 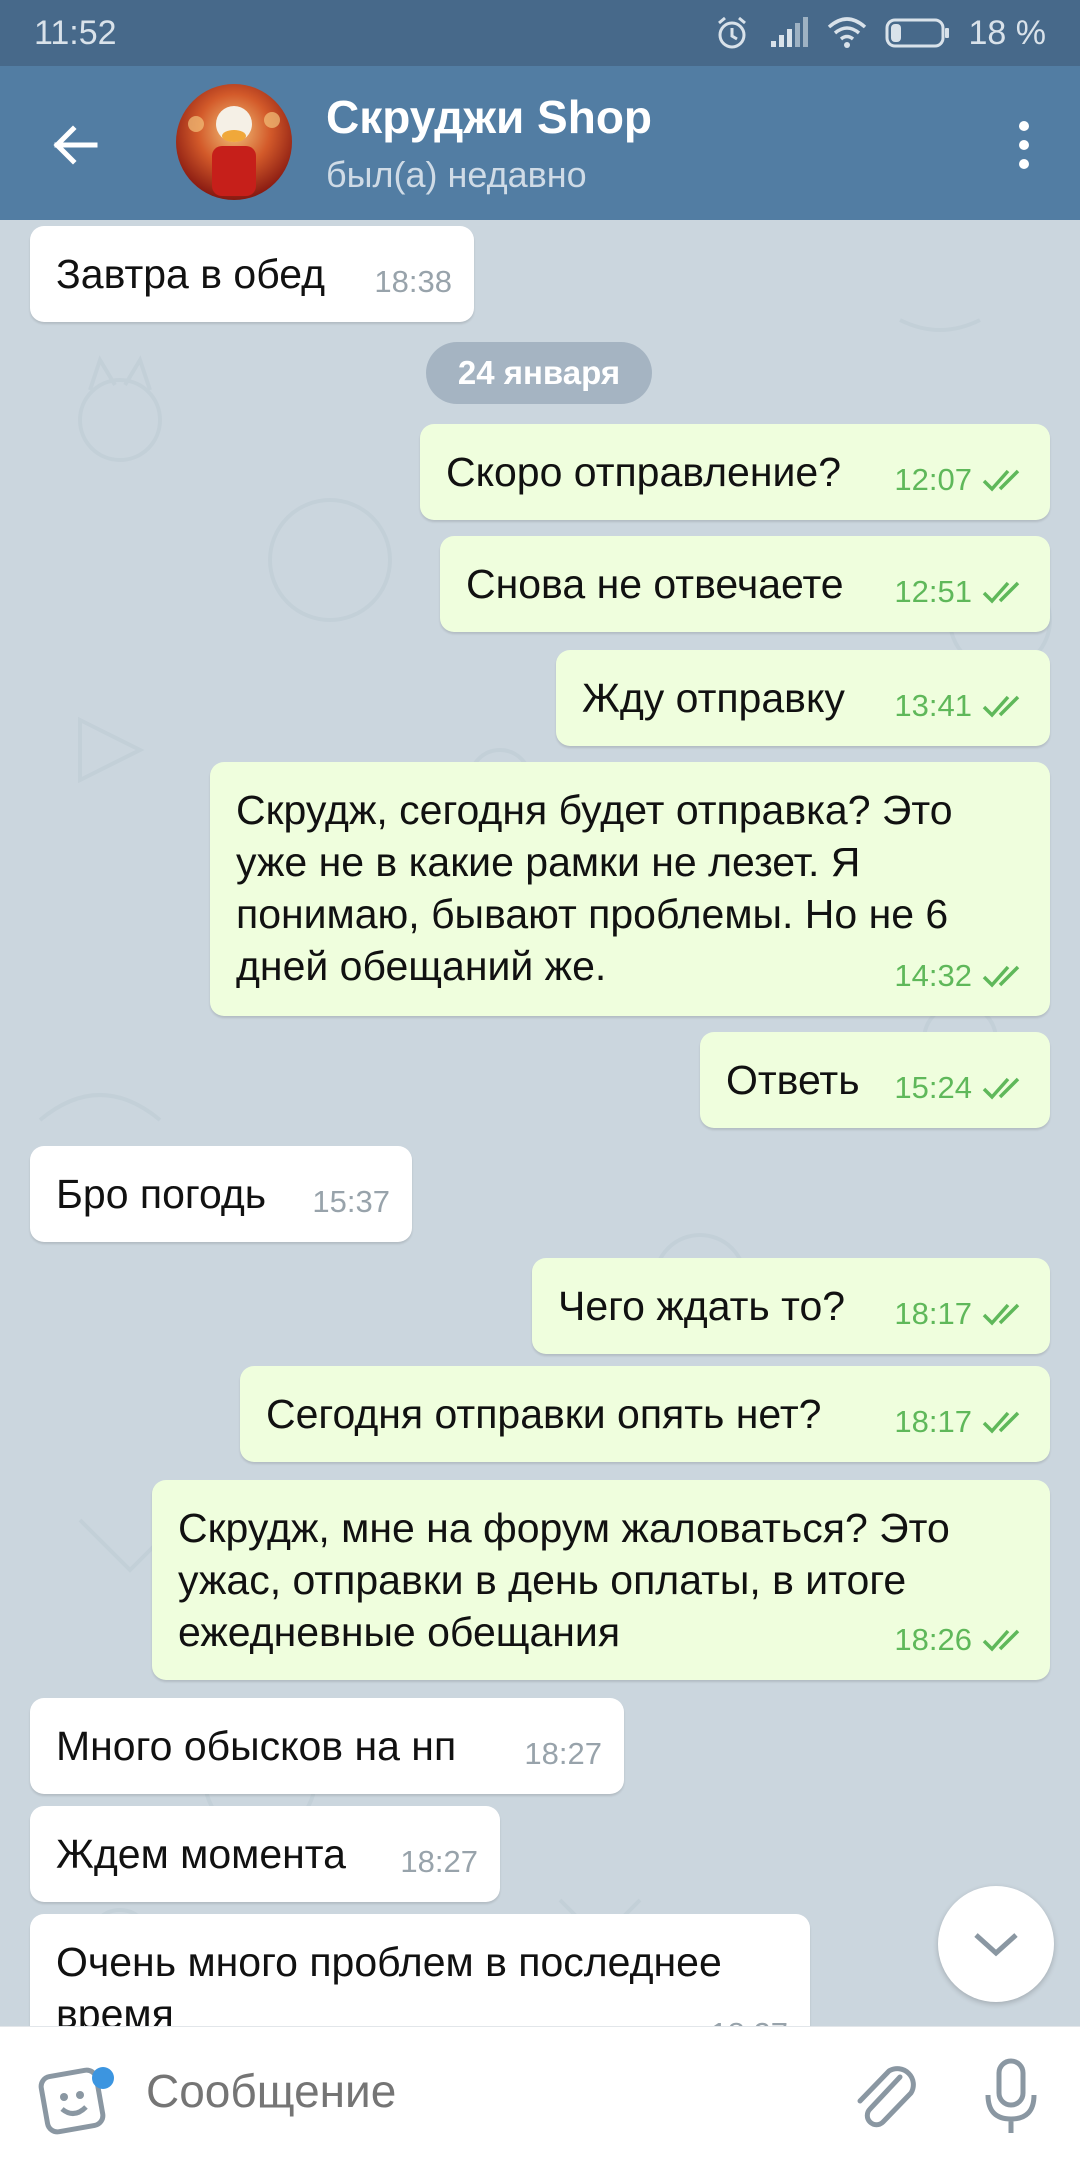 What do you see at coordinates (918, 33) in the screenshot?
I see `battery-icon` at bounding box center [918, 33].